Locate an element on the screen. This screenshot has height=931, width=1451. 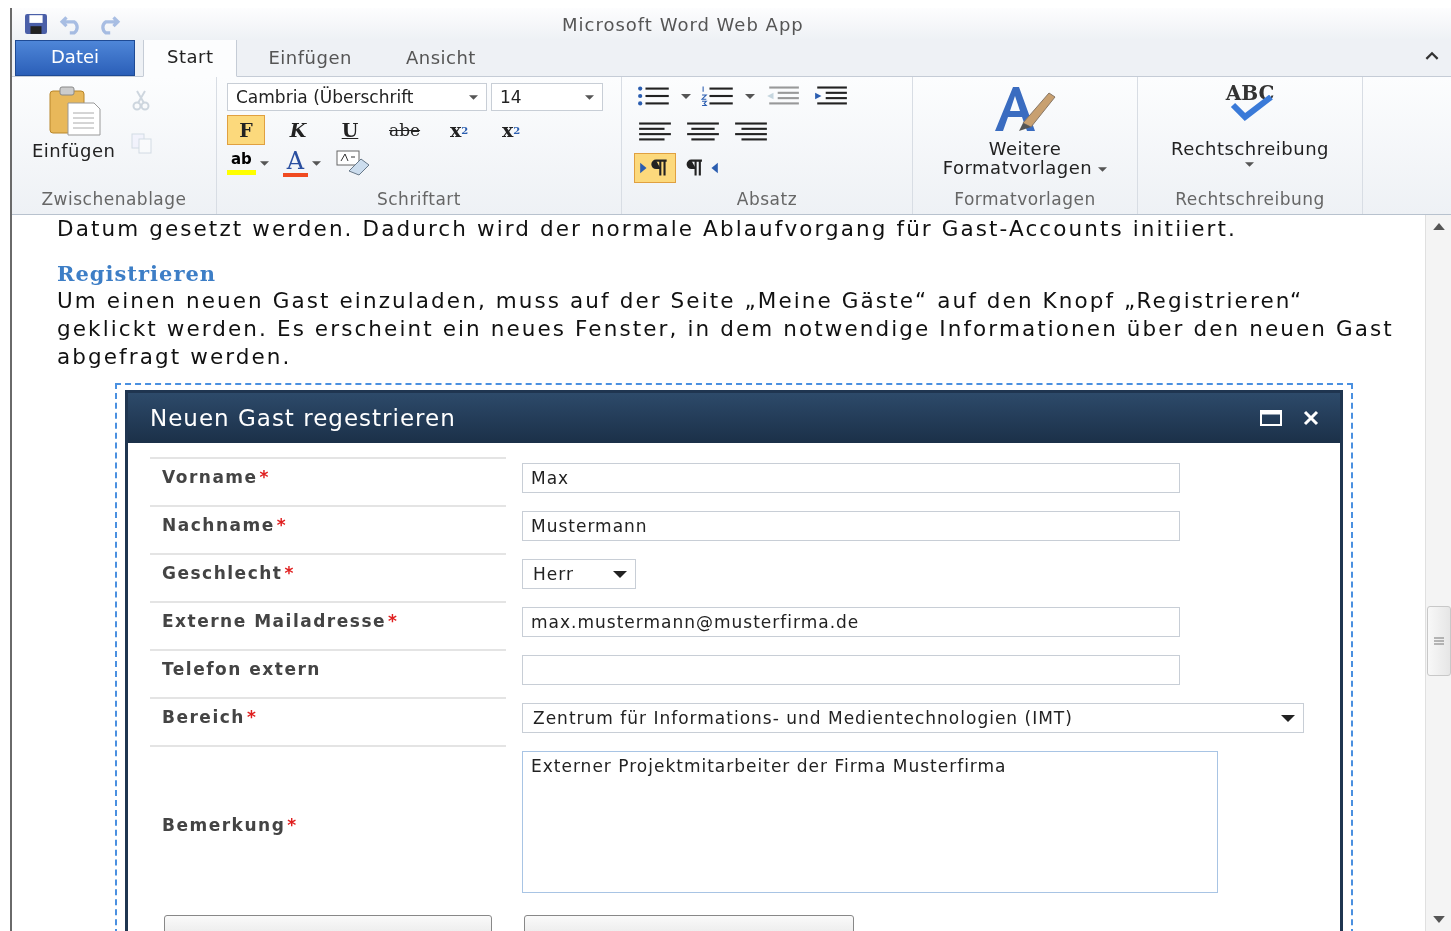
group-label: Absatz is located at coordinates (767, 199).